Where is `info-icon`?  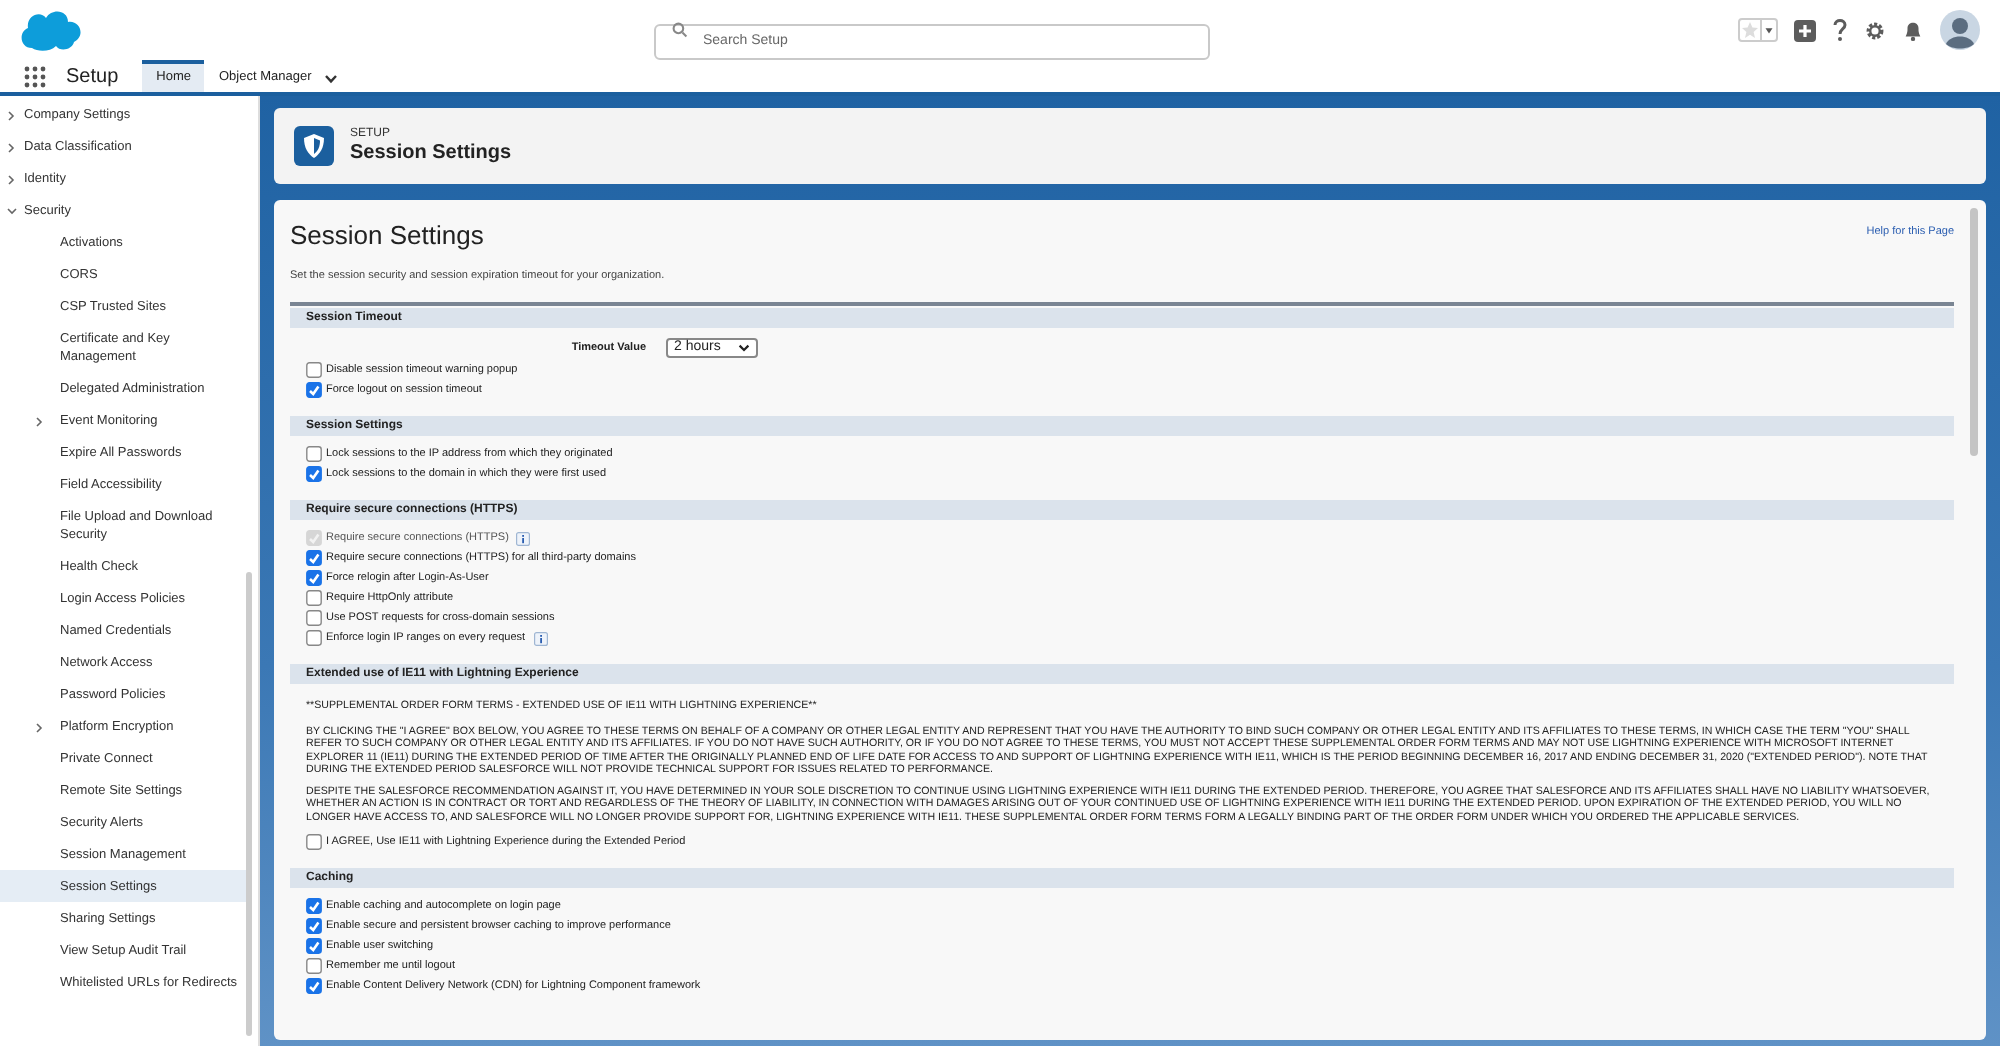
info-icon is located at coordinates (540, 638).